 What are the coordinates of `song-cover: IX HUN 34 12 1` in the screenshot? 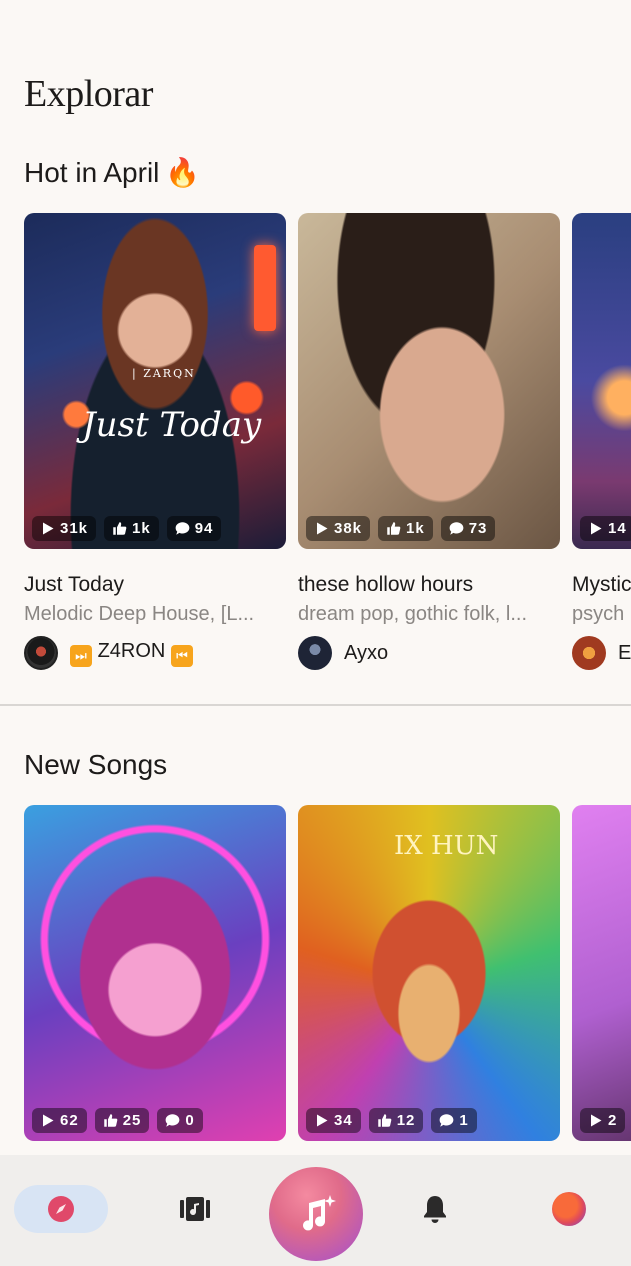 It's located at (429, 973).